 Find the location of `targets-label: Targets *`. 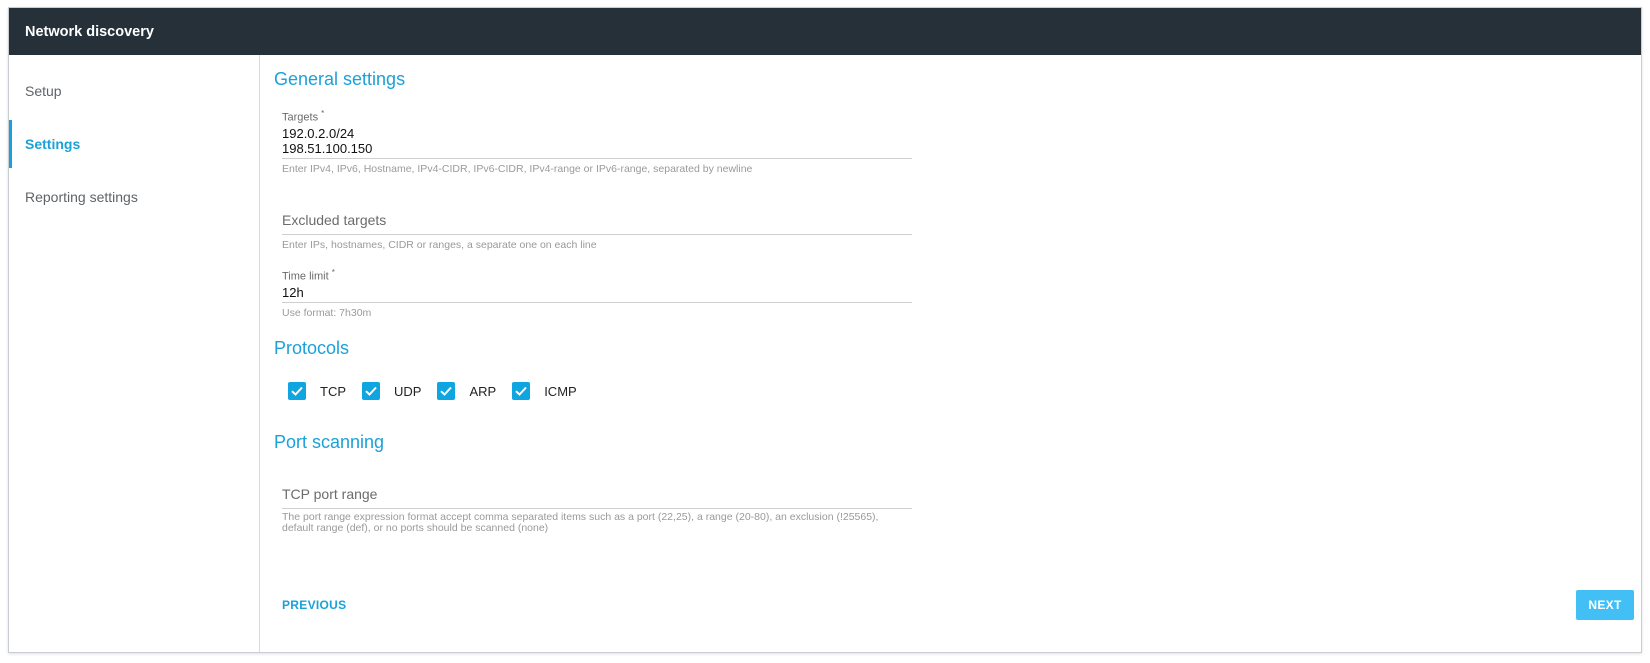

targets-label: Targets * is located at coordinates (303, 116).